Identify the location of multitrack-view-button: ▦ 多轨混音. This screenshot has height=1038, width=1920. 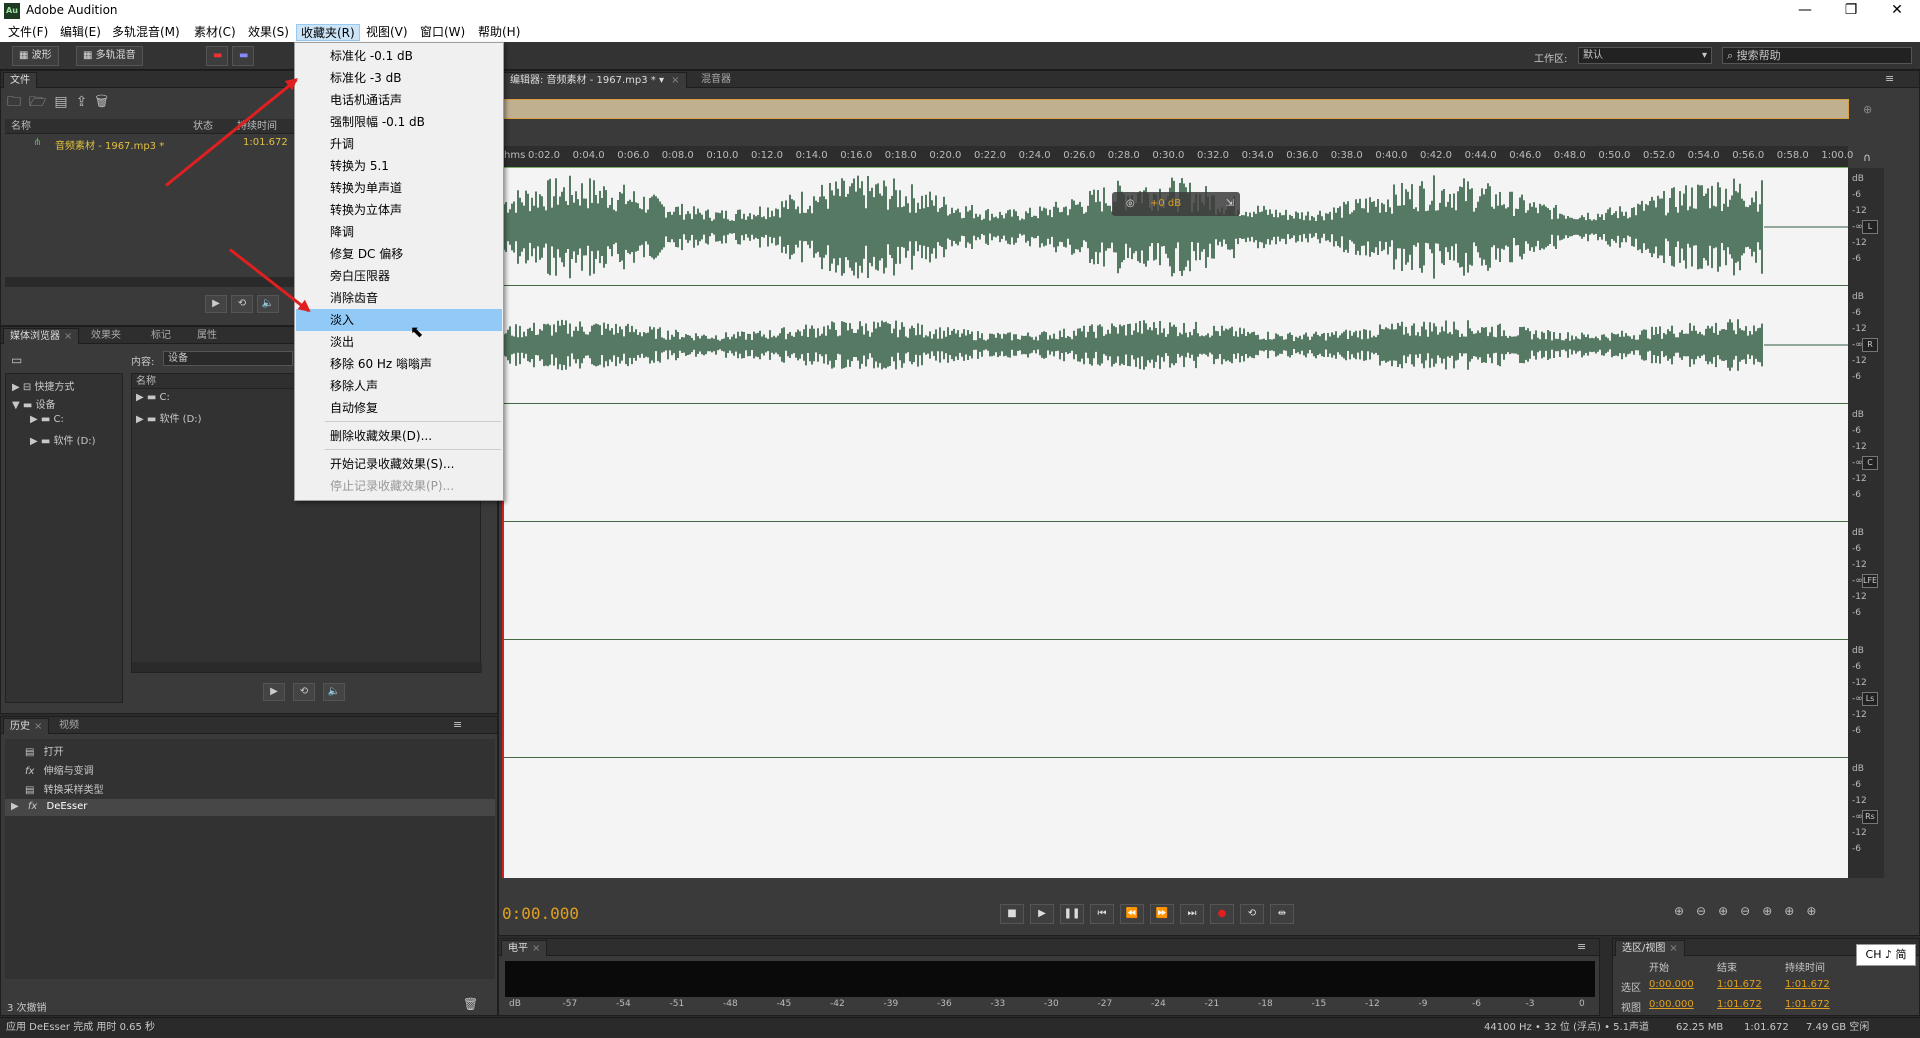
(109, 56).